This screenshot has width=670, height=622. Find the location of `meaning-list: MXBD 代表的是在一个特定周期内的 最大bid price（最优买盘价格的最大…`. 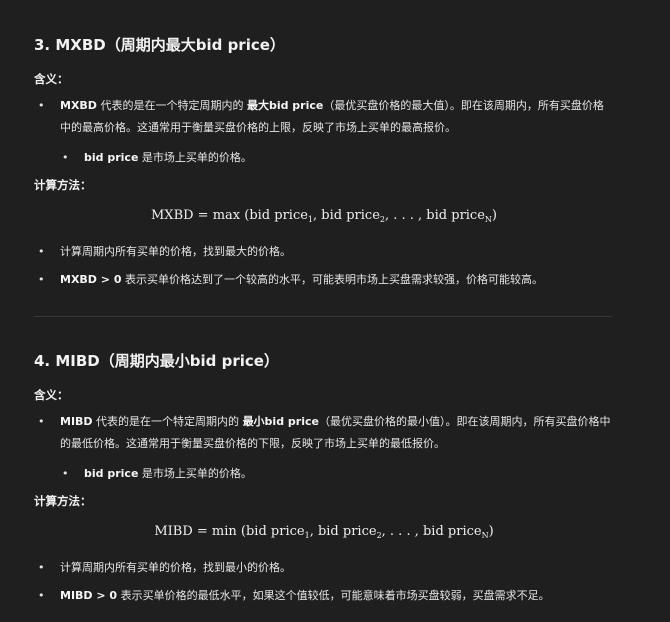

meaning-list: MXBD 代表的是在一个特定周期内的 最大bid price（最优买盘价格的最大… is located at coordinates (324, 117).